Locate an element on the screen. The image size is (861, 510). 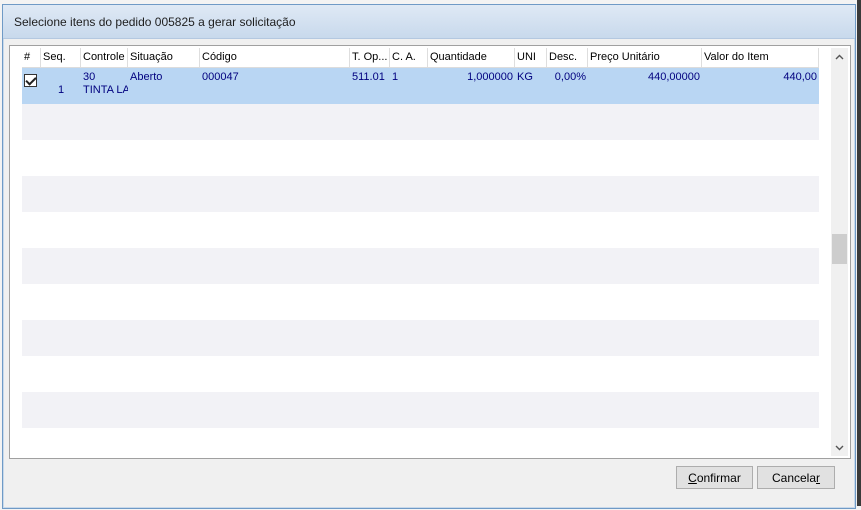
background-window-edge-right is located at coordinates (859, 255).